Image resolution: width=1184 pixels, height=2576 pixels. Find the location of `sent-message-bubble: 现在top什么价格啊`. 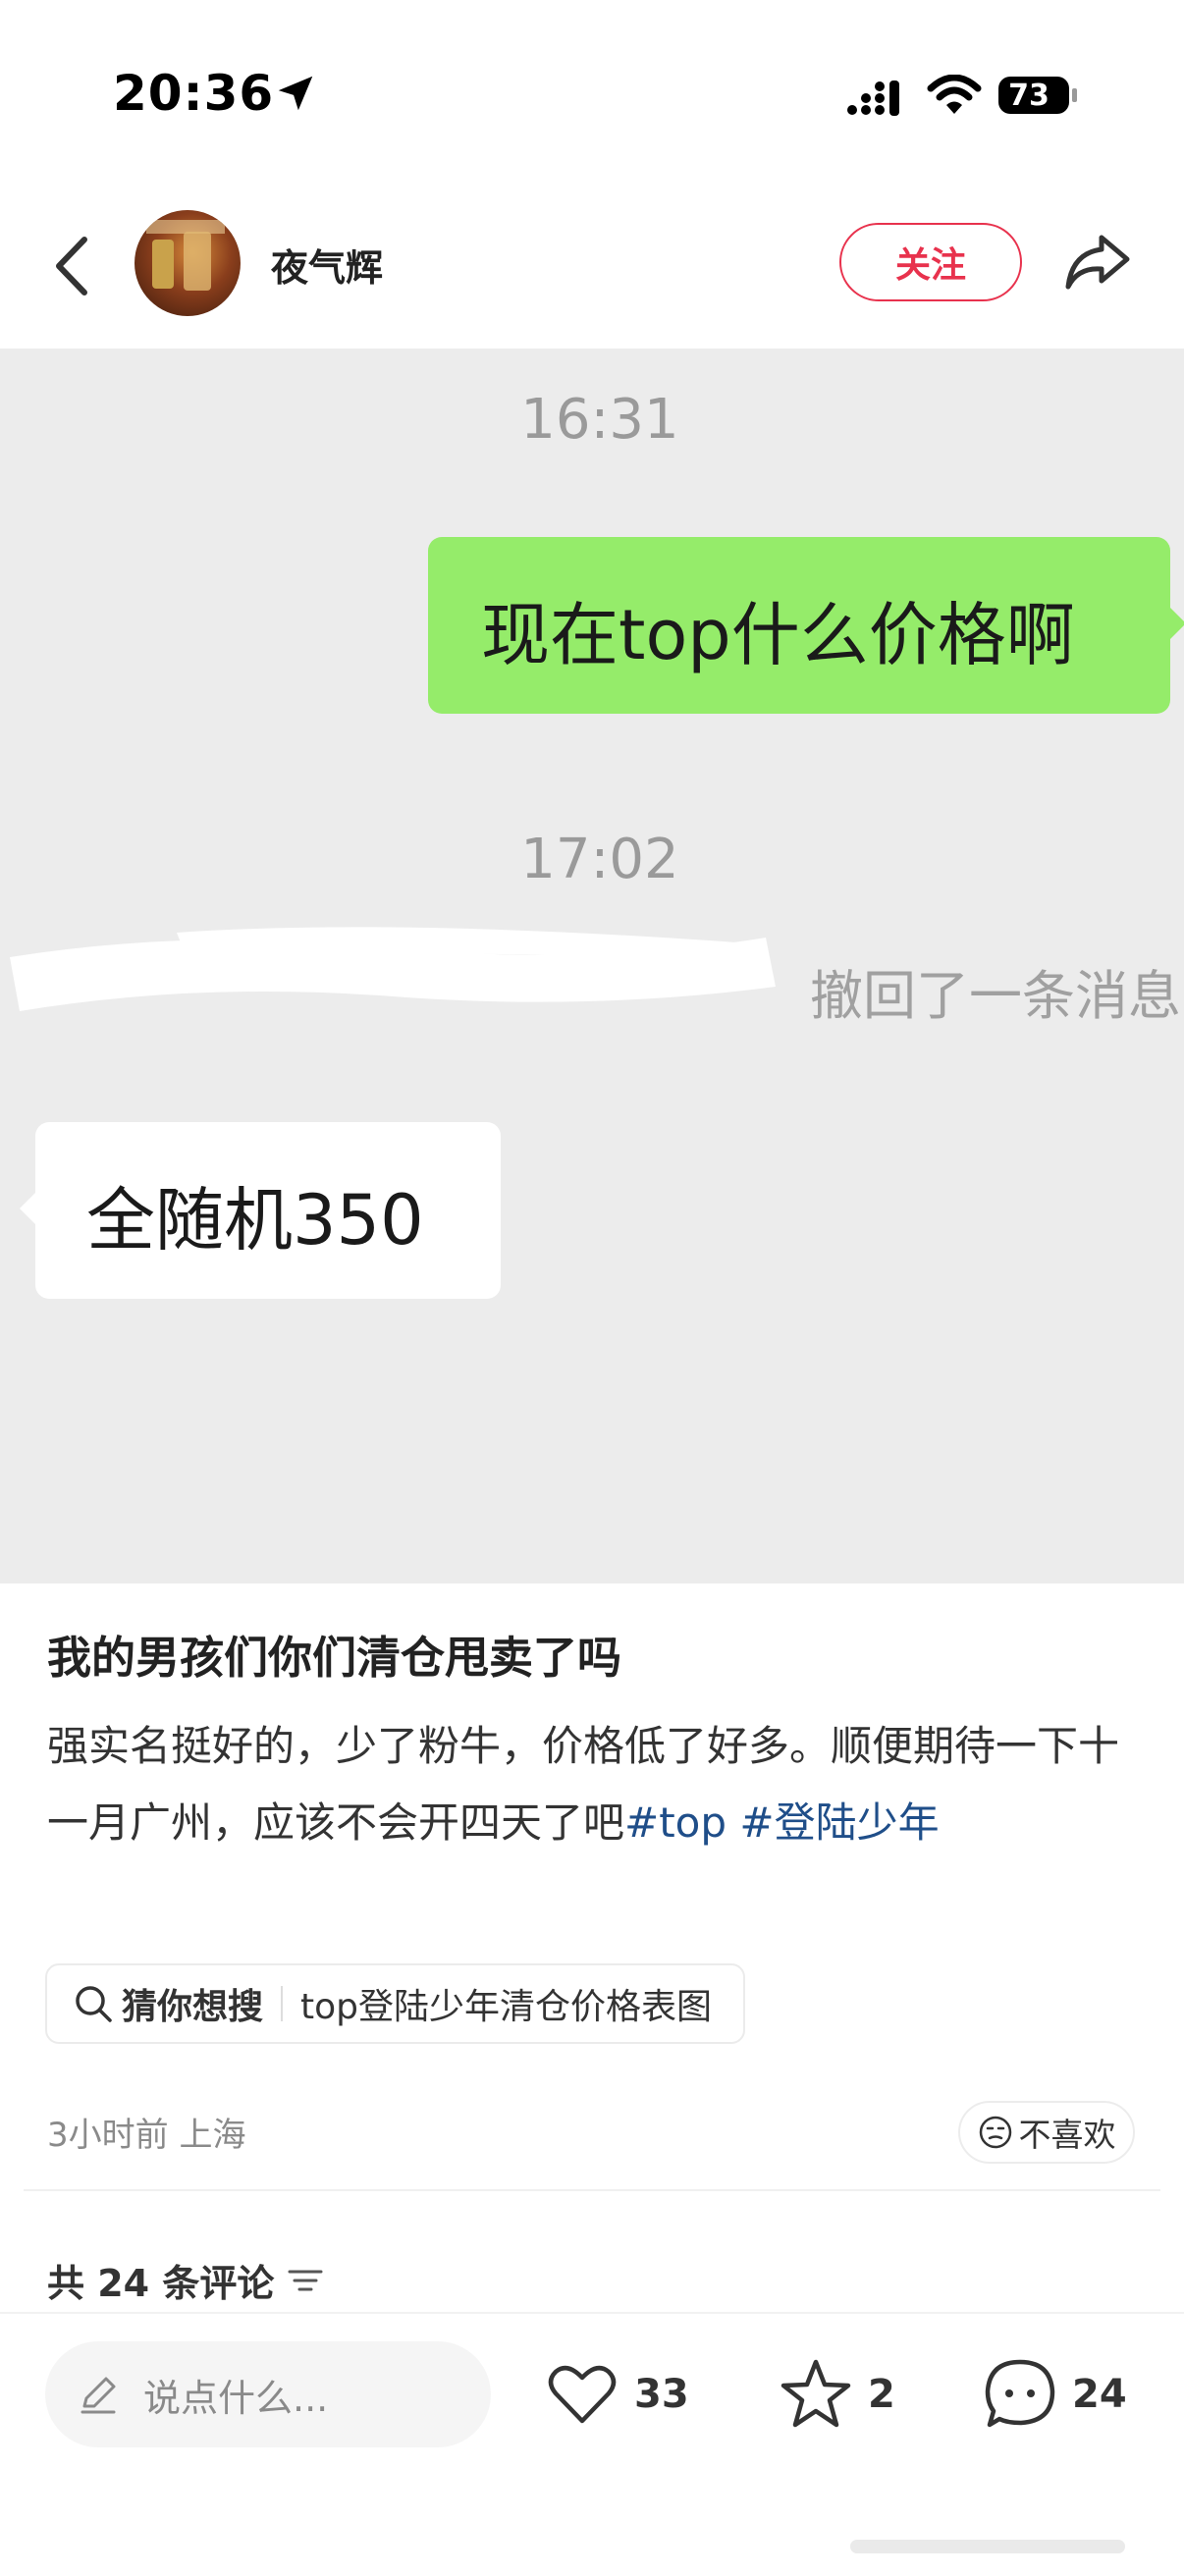

sent-message-bubble: 现在top什么价格啊 is located at coordinates (806, 625).